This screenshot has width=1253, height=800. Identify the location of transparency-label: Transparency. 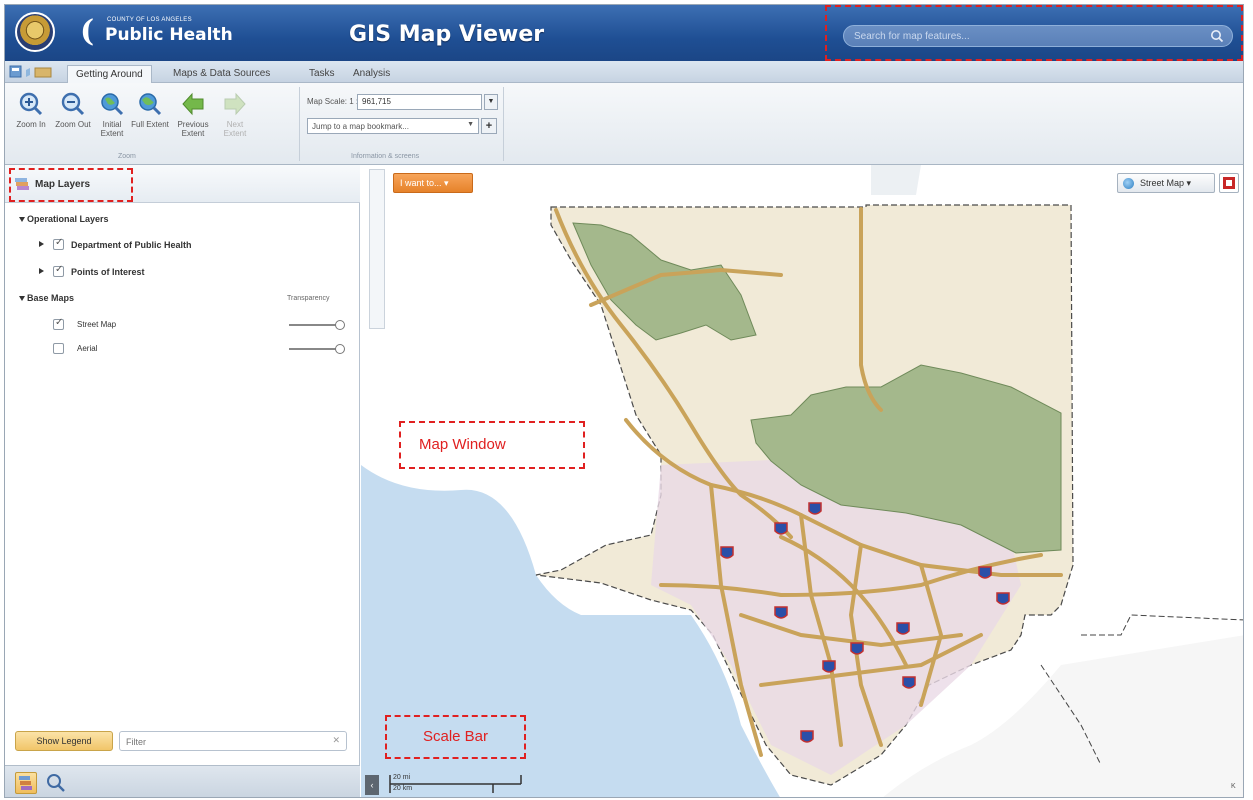
(308, 298).